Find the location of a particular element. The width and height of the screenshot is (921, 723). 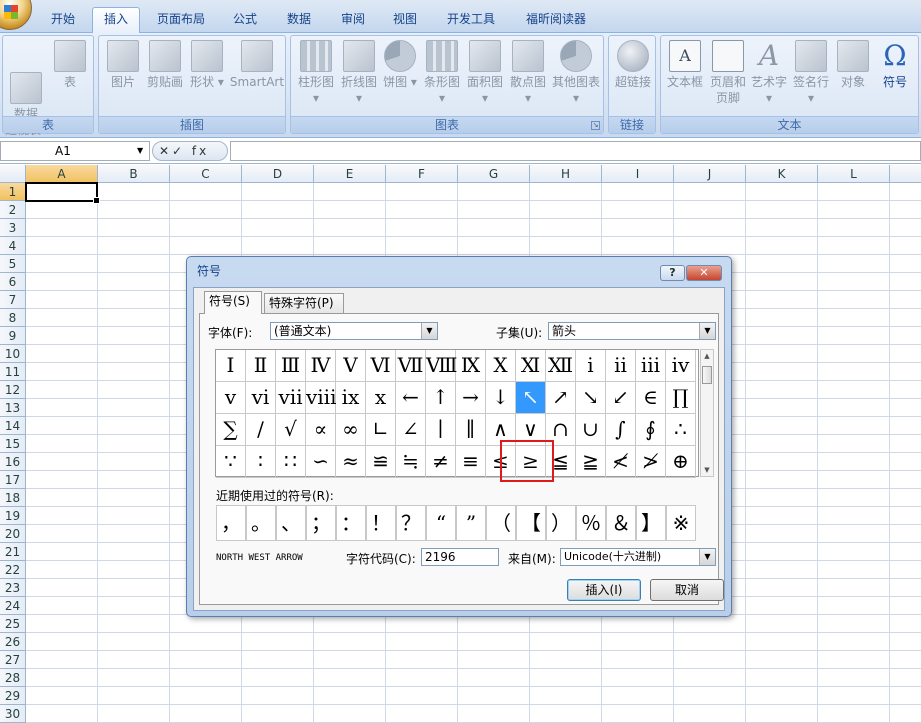

office-button is located at coordinates (16, 15).